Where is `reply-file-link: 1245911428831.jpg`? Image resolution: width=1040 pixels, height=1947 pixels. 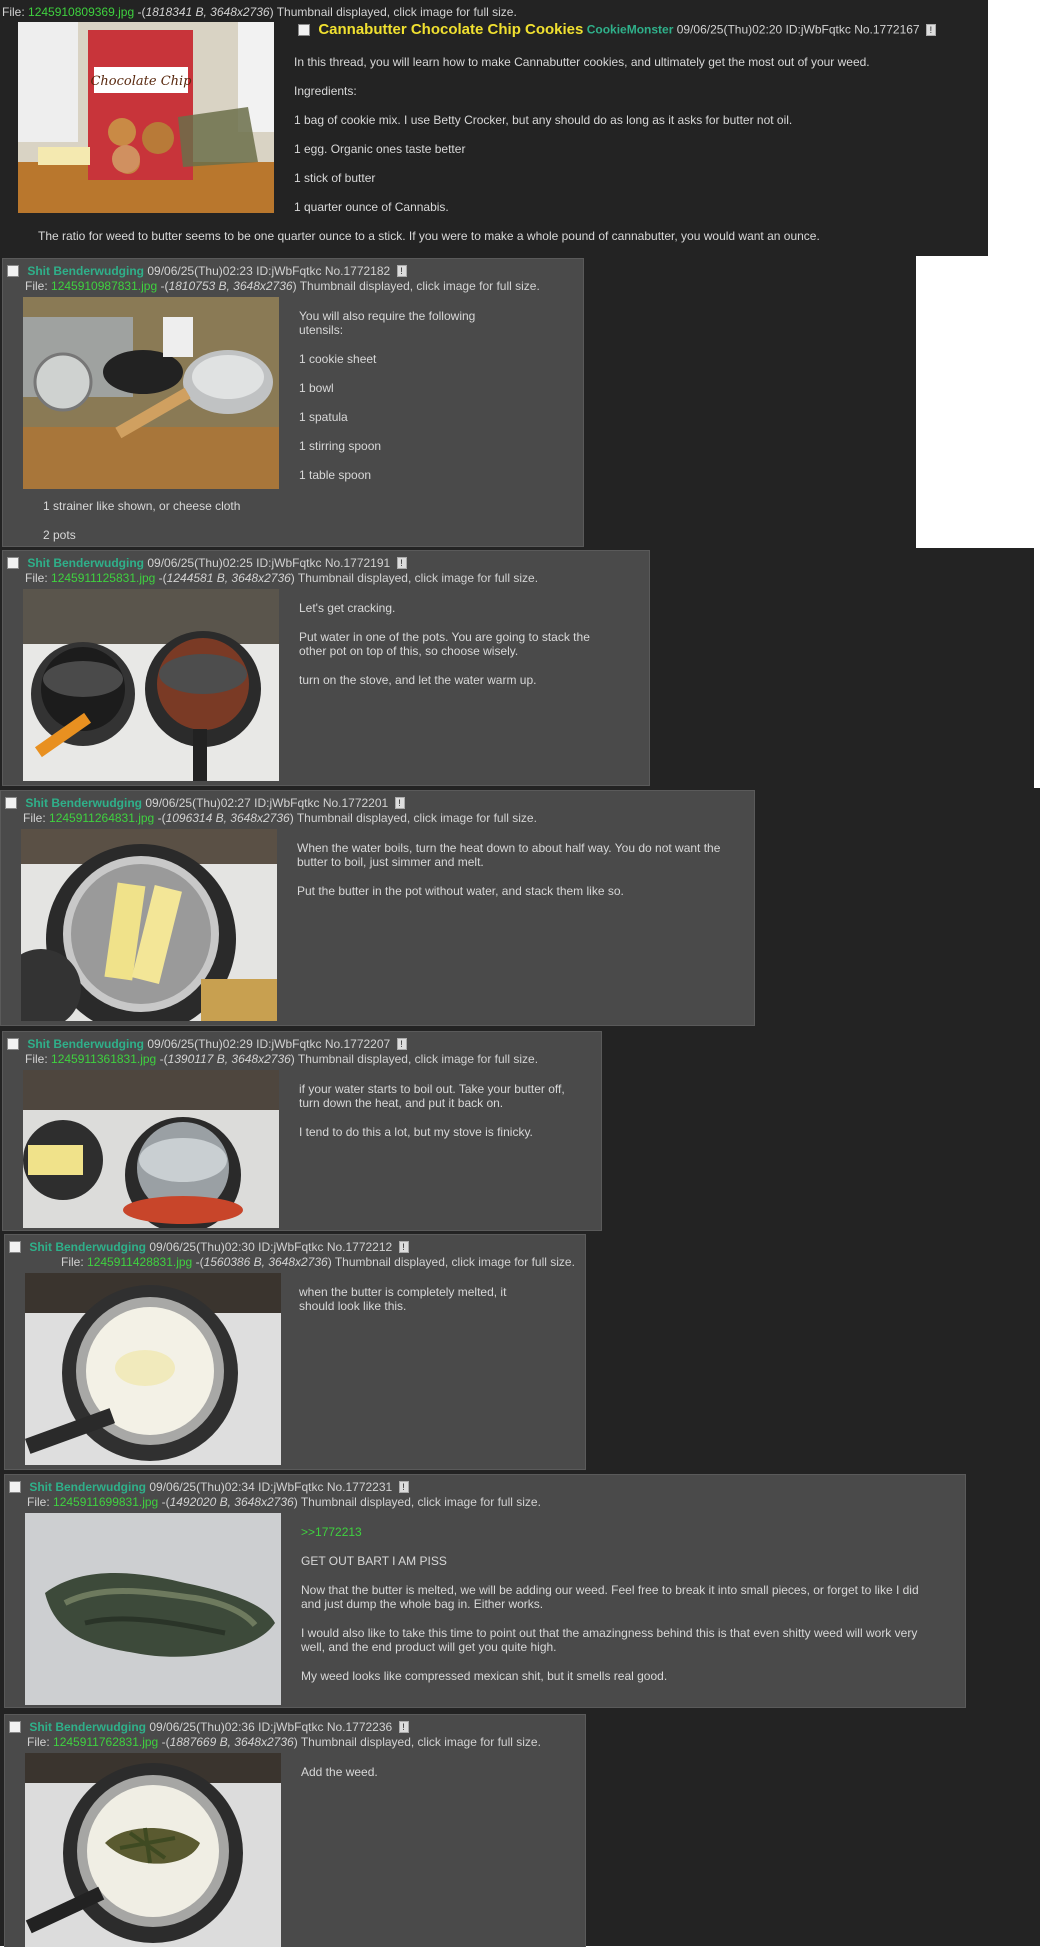
reply-file-link: 1245911428831.jpg is located at coordinates (139, 1262).